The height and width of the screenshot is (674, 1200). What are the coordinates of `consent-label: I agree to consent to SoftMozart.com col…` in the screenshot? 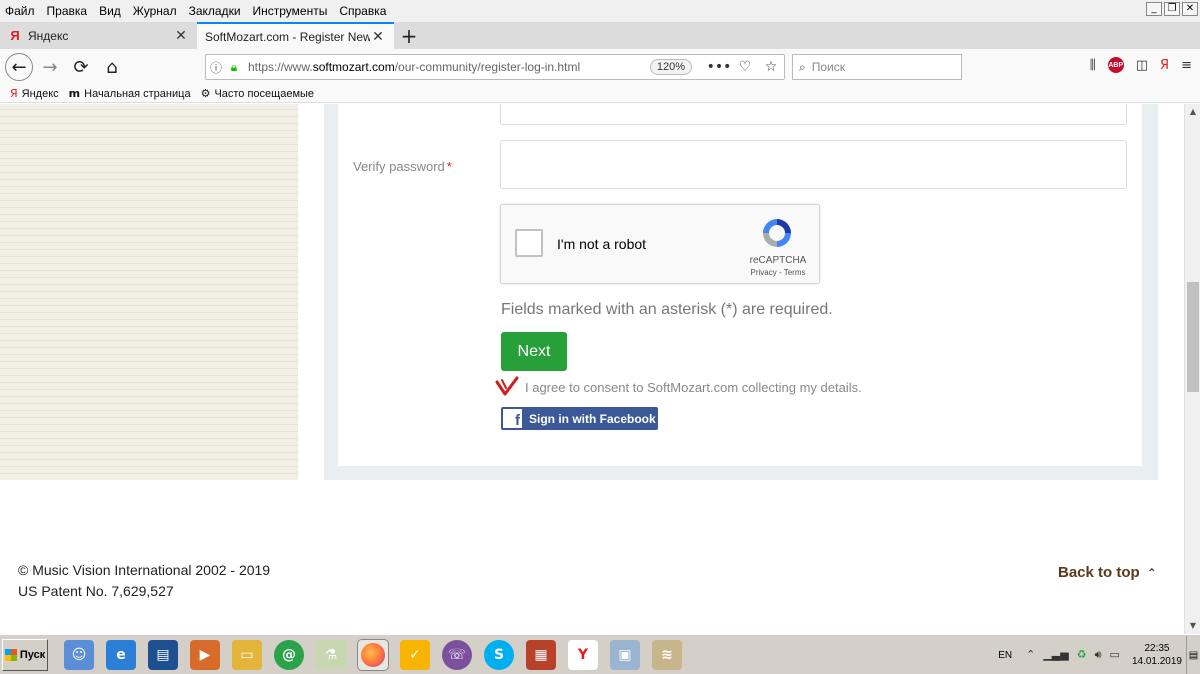 It's located at (693, 387).